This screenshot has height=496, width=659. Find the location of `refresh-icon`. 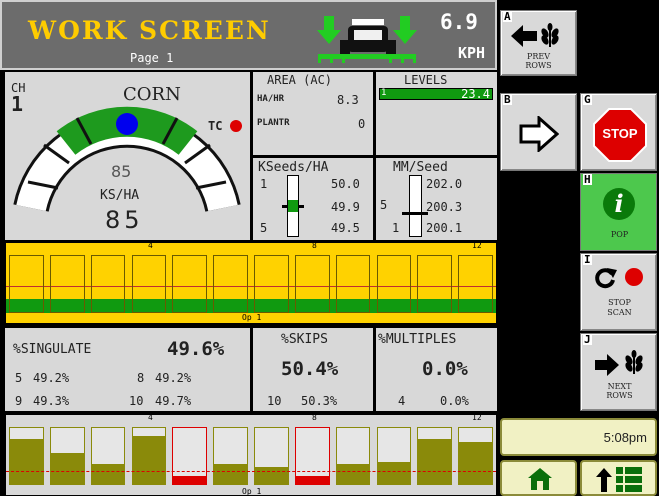

refresh-icon is located at coordinates (606, 278).